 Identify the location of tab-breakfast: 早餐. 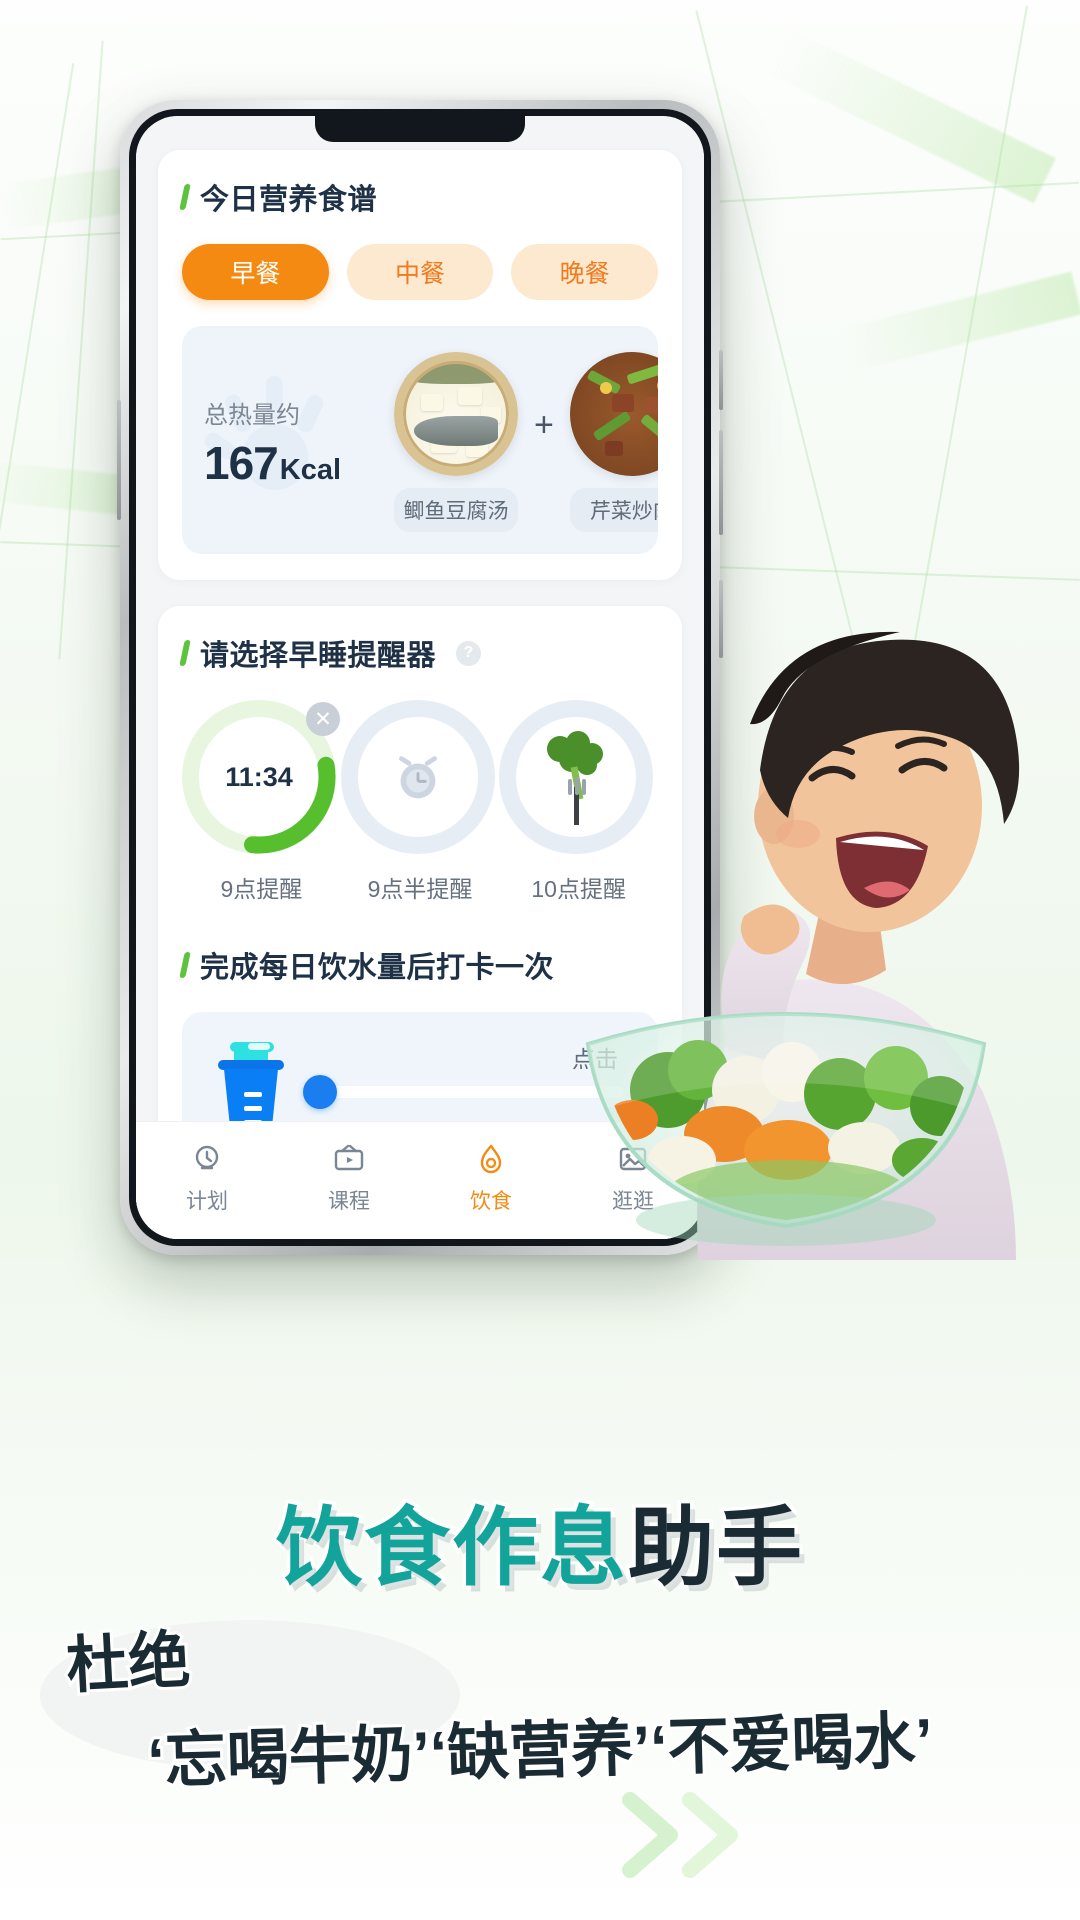
(255, 272).